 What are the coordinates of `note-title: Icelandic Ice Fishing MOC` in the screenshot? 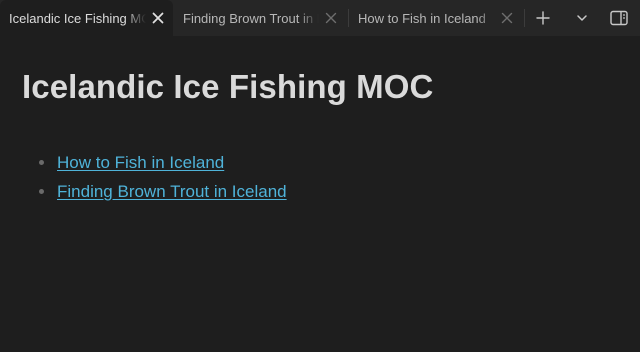 It's located at (228, 86).